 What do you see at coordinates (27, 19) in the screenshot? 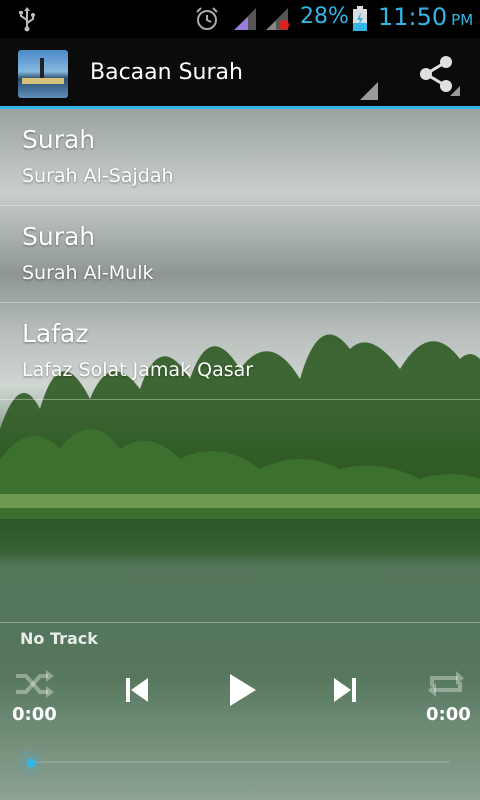
I see `usb-icon` at bounding box center [27, 19].